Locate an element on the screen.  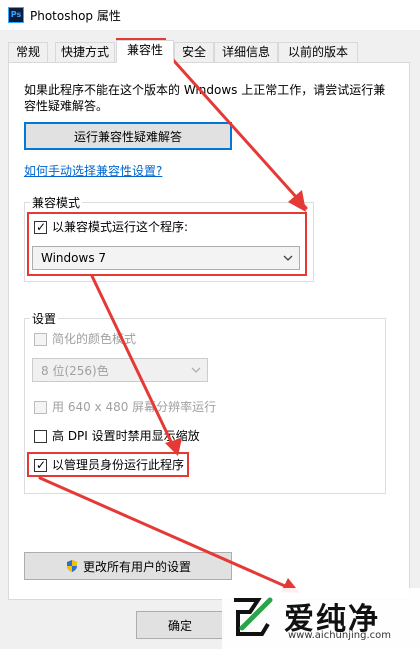
photoshop-app-icon: Ps is located at coordinates (16, 15).